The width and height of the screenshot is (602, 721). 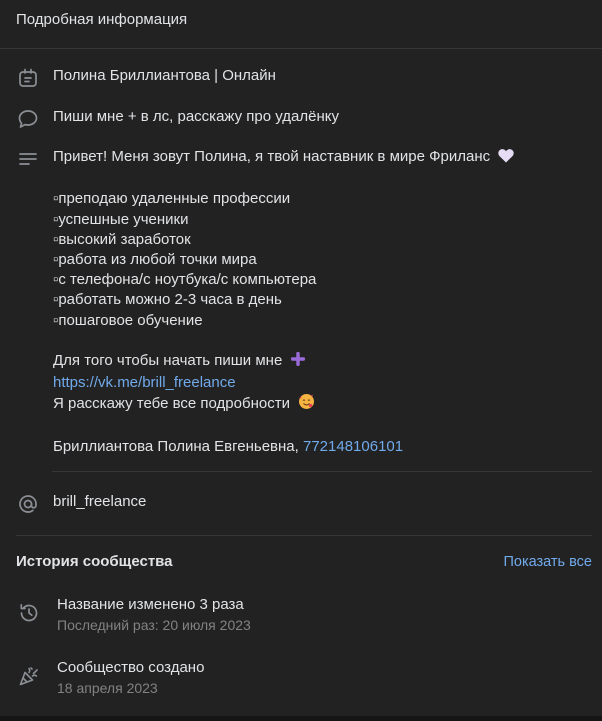 I want to click on bullet-item: ▫высокий заработок, so click(x=122, y=239).